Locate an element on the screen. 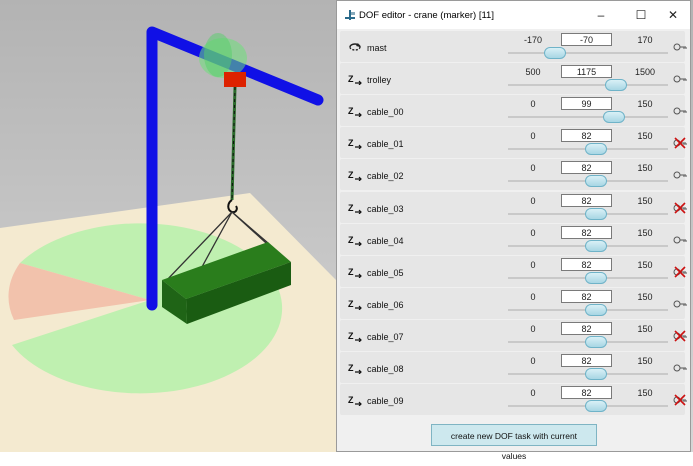 Image resolution: width=693 pixels, height=466 pixels. dof-row-cable_05: Zcable_05 0 82 150 is located at coordinates (513, 271).